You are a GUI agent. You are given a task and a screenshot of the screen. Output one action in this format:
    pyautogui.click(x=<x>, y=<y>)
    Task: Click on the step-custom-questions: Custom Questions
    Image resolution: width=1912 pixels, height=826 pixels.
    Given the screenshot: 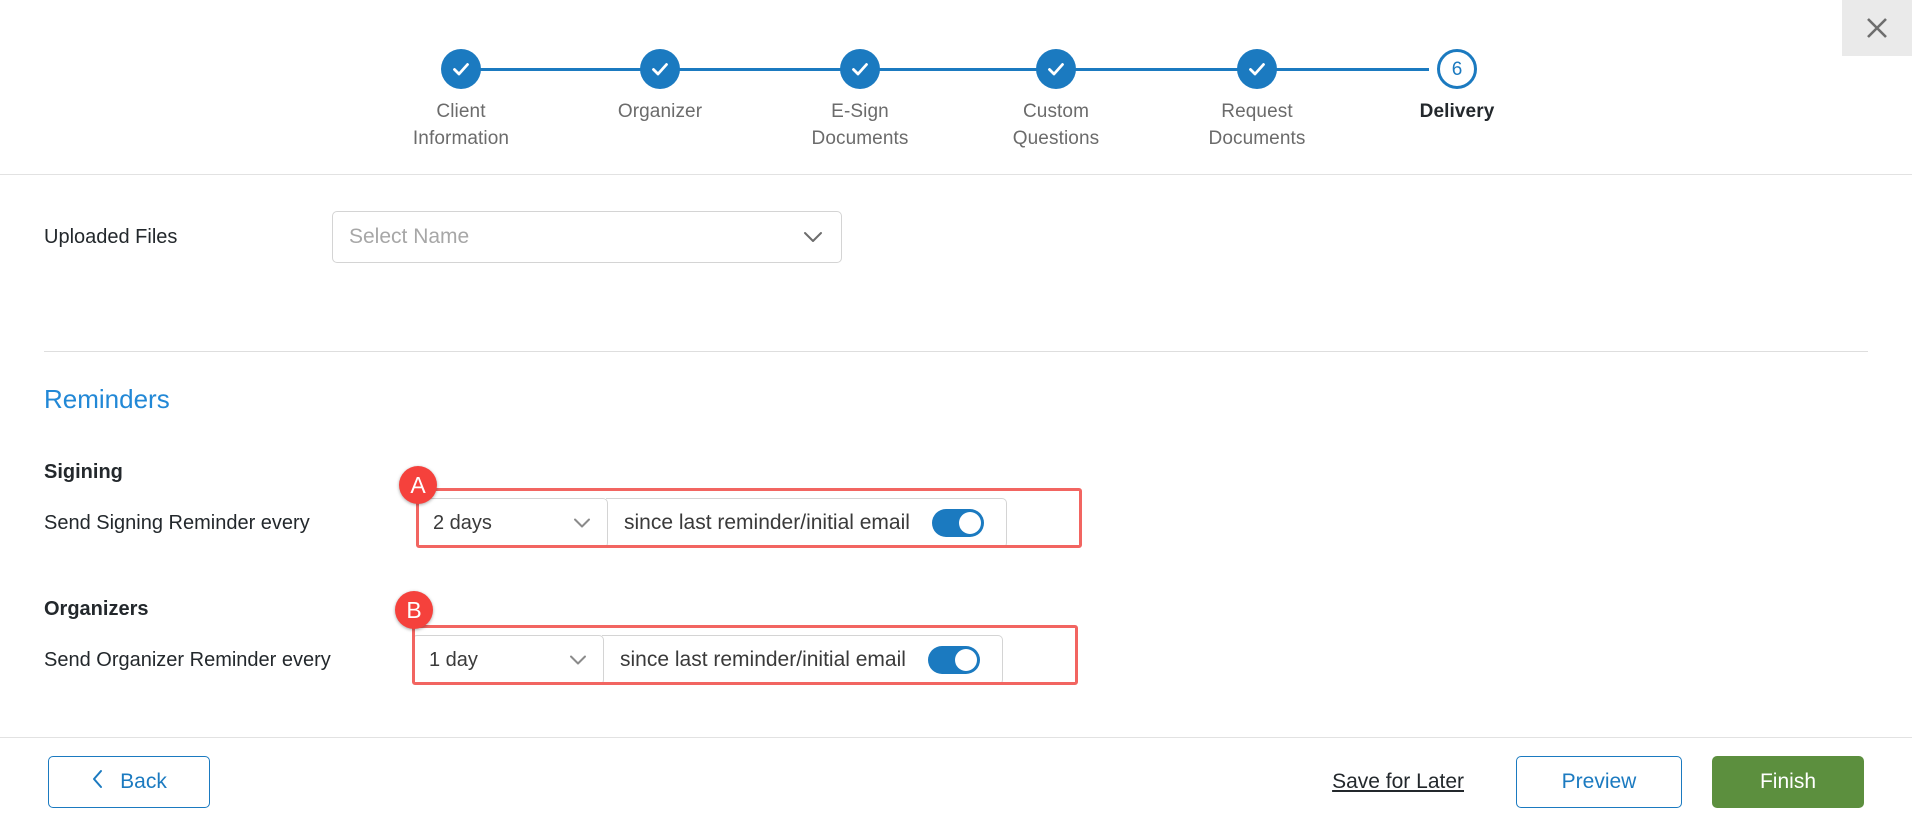 What is the action you would take?
    pyautogui.click(x=1056, y=93)
    